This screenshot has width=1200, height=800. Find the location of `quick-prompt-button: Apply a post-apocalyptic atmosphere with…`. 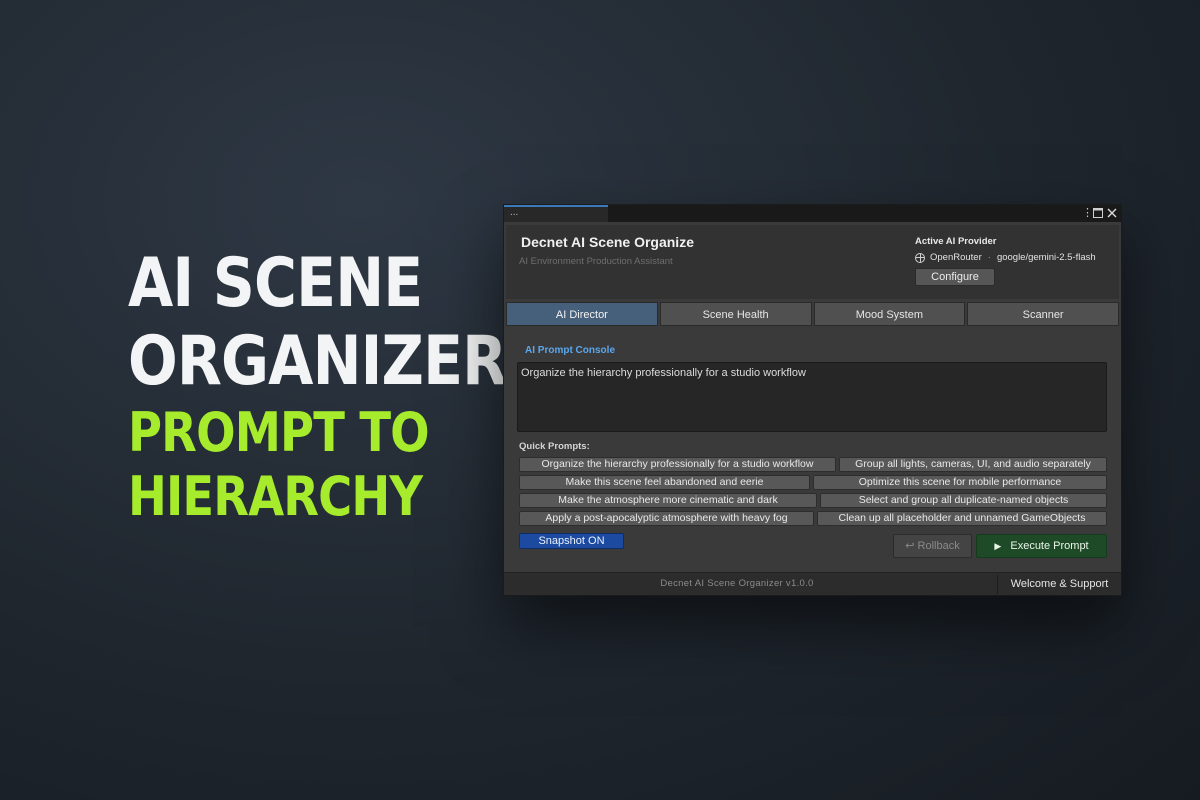

quick-prompt-button: Apply a post-apocalyptic atmosphere with… is located at coordinates (666, 518).